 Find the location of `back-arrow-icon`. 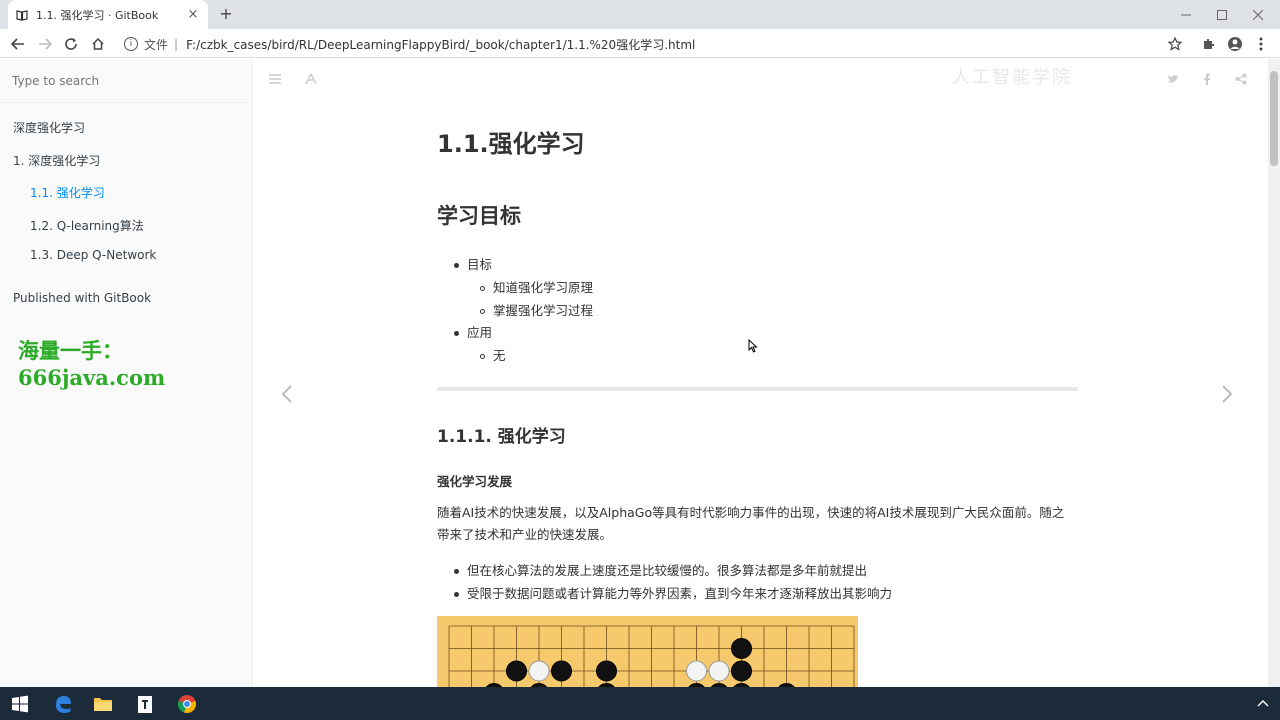

back-arrow-icon is located at coordinates (18, 44).